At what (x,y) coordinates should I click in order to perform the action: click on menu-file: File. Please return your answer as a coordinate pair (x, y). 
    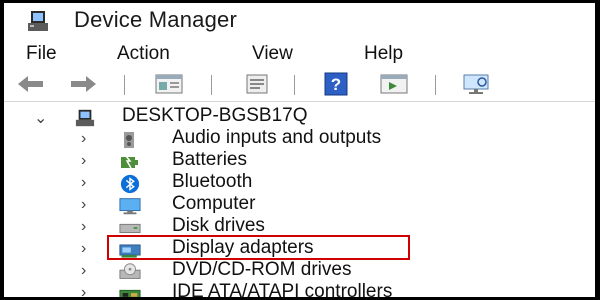
    Looking at the image, I should click on (41, 54).